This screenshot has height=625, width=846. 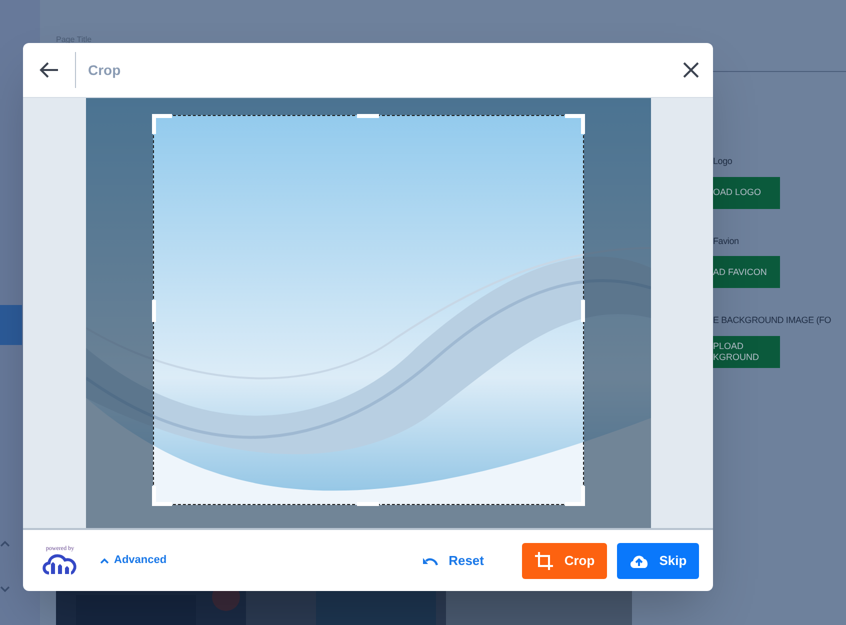 What do you see at coordinates (11, 325) in the screenshot?
I see `sidebar-item` at bounding box center [11, 325].